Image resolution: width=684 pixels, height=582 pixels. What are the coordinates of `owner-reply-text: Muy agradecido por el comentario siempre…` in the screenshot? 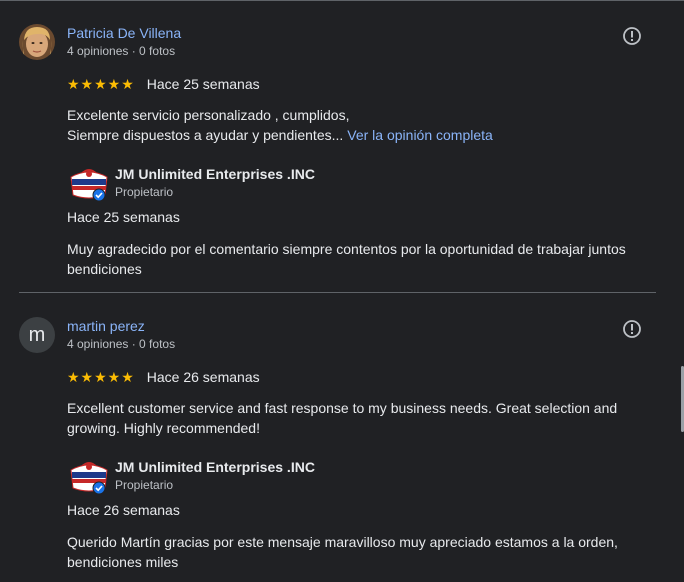 It's located at (346, 259).